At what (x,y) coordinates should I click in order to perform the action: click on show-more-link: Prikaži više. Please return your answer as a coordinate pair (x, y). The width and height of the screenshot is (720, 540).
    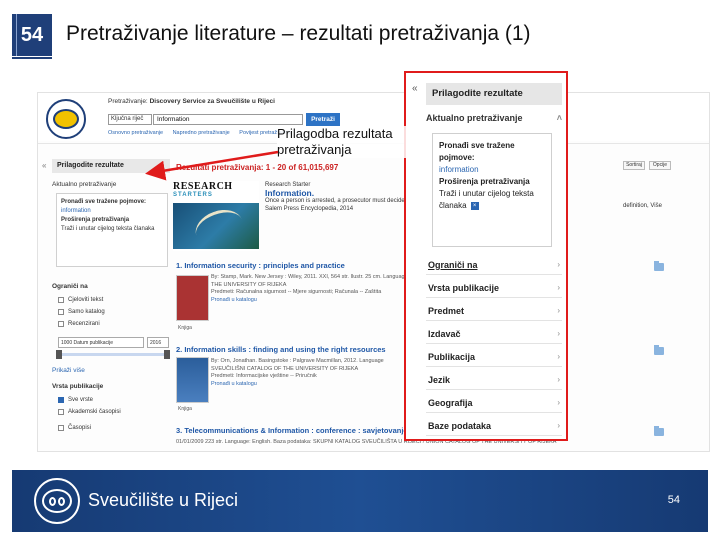
    Looking at the image, I should click on (68, 370).